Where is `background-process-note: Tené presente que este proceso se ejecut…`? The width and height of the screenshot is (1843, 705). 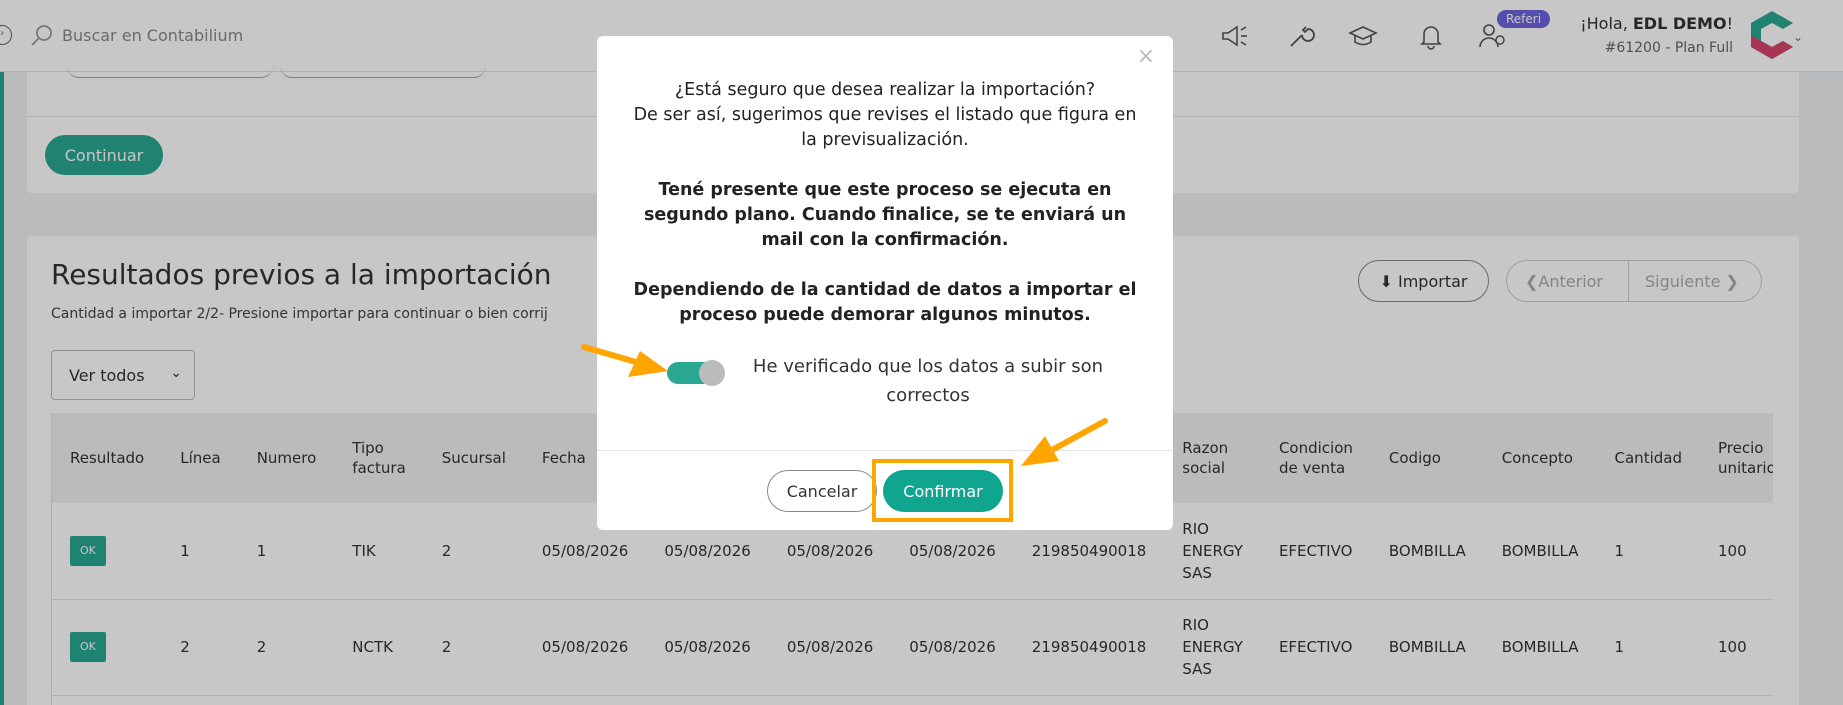 background-process-note: Tené presente que este proceso se ejecut… is located at coordinates (885, 215).